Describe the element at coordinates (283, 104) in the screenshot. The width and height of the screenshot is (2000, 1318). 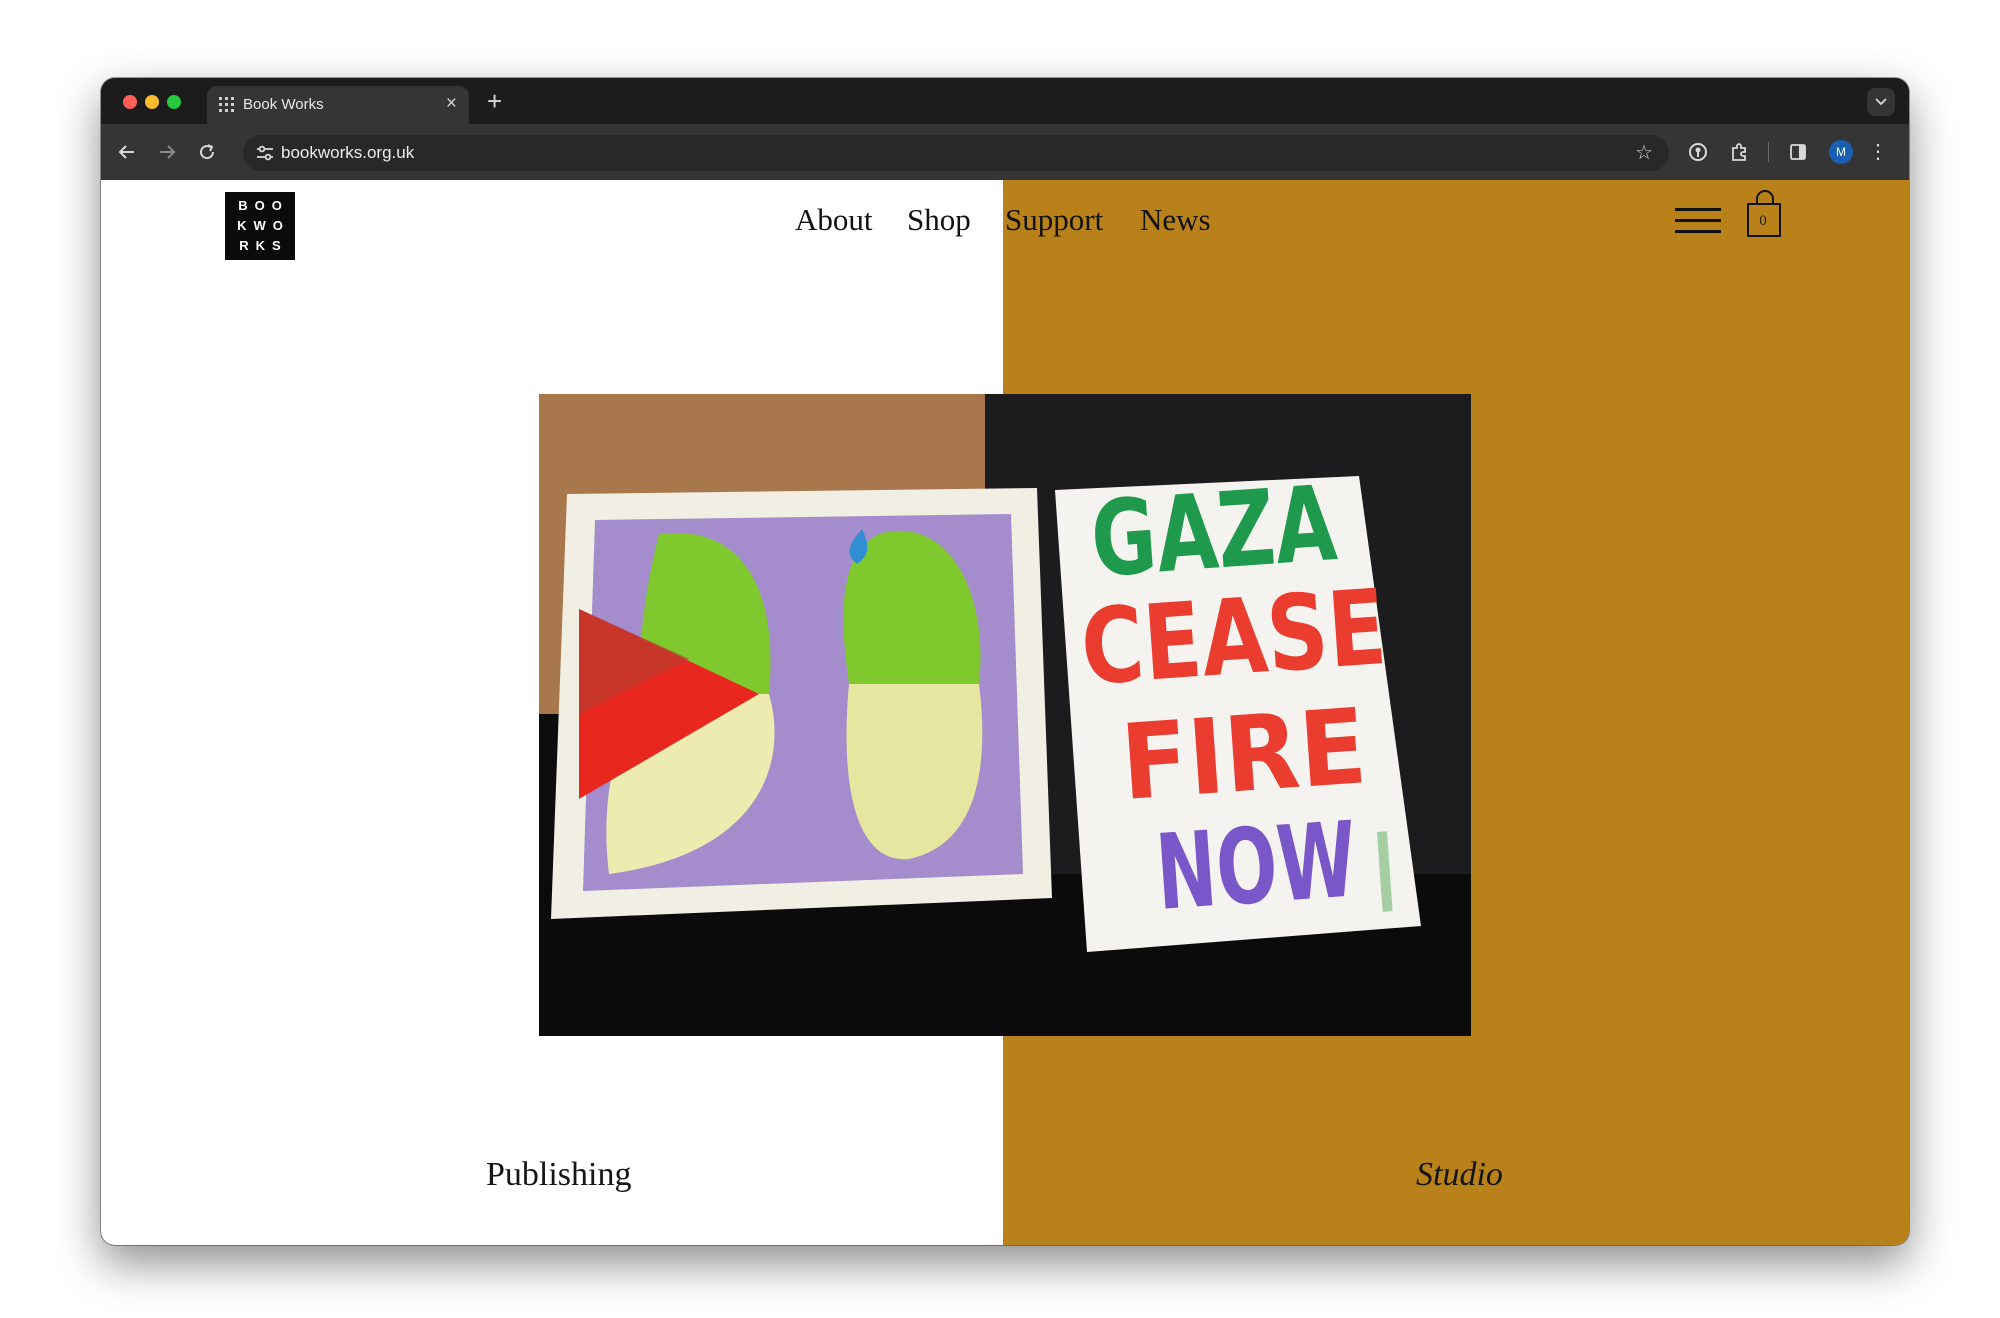
I see `tab-title: Book Works` at that location.